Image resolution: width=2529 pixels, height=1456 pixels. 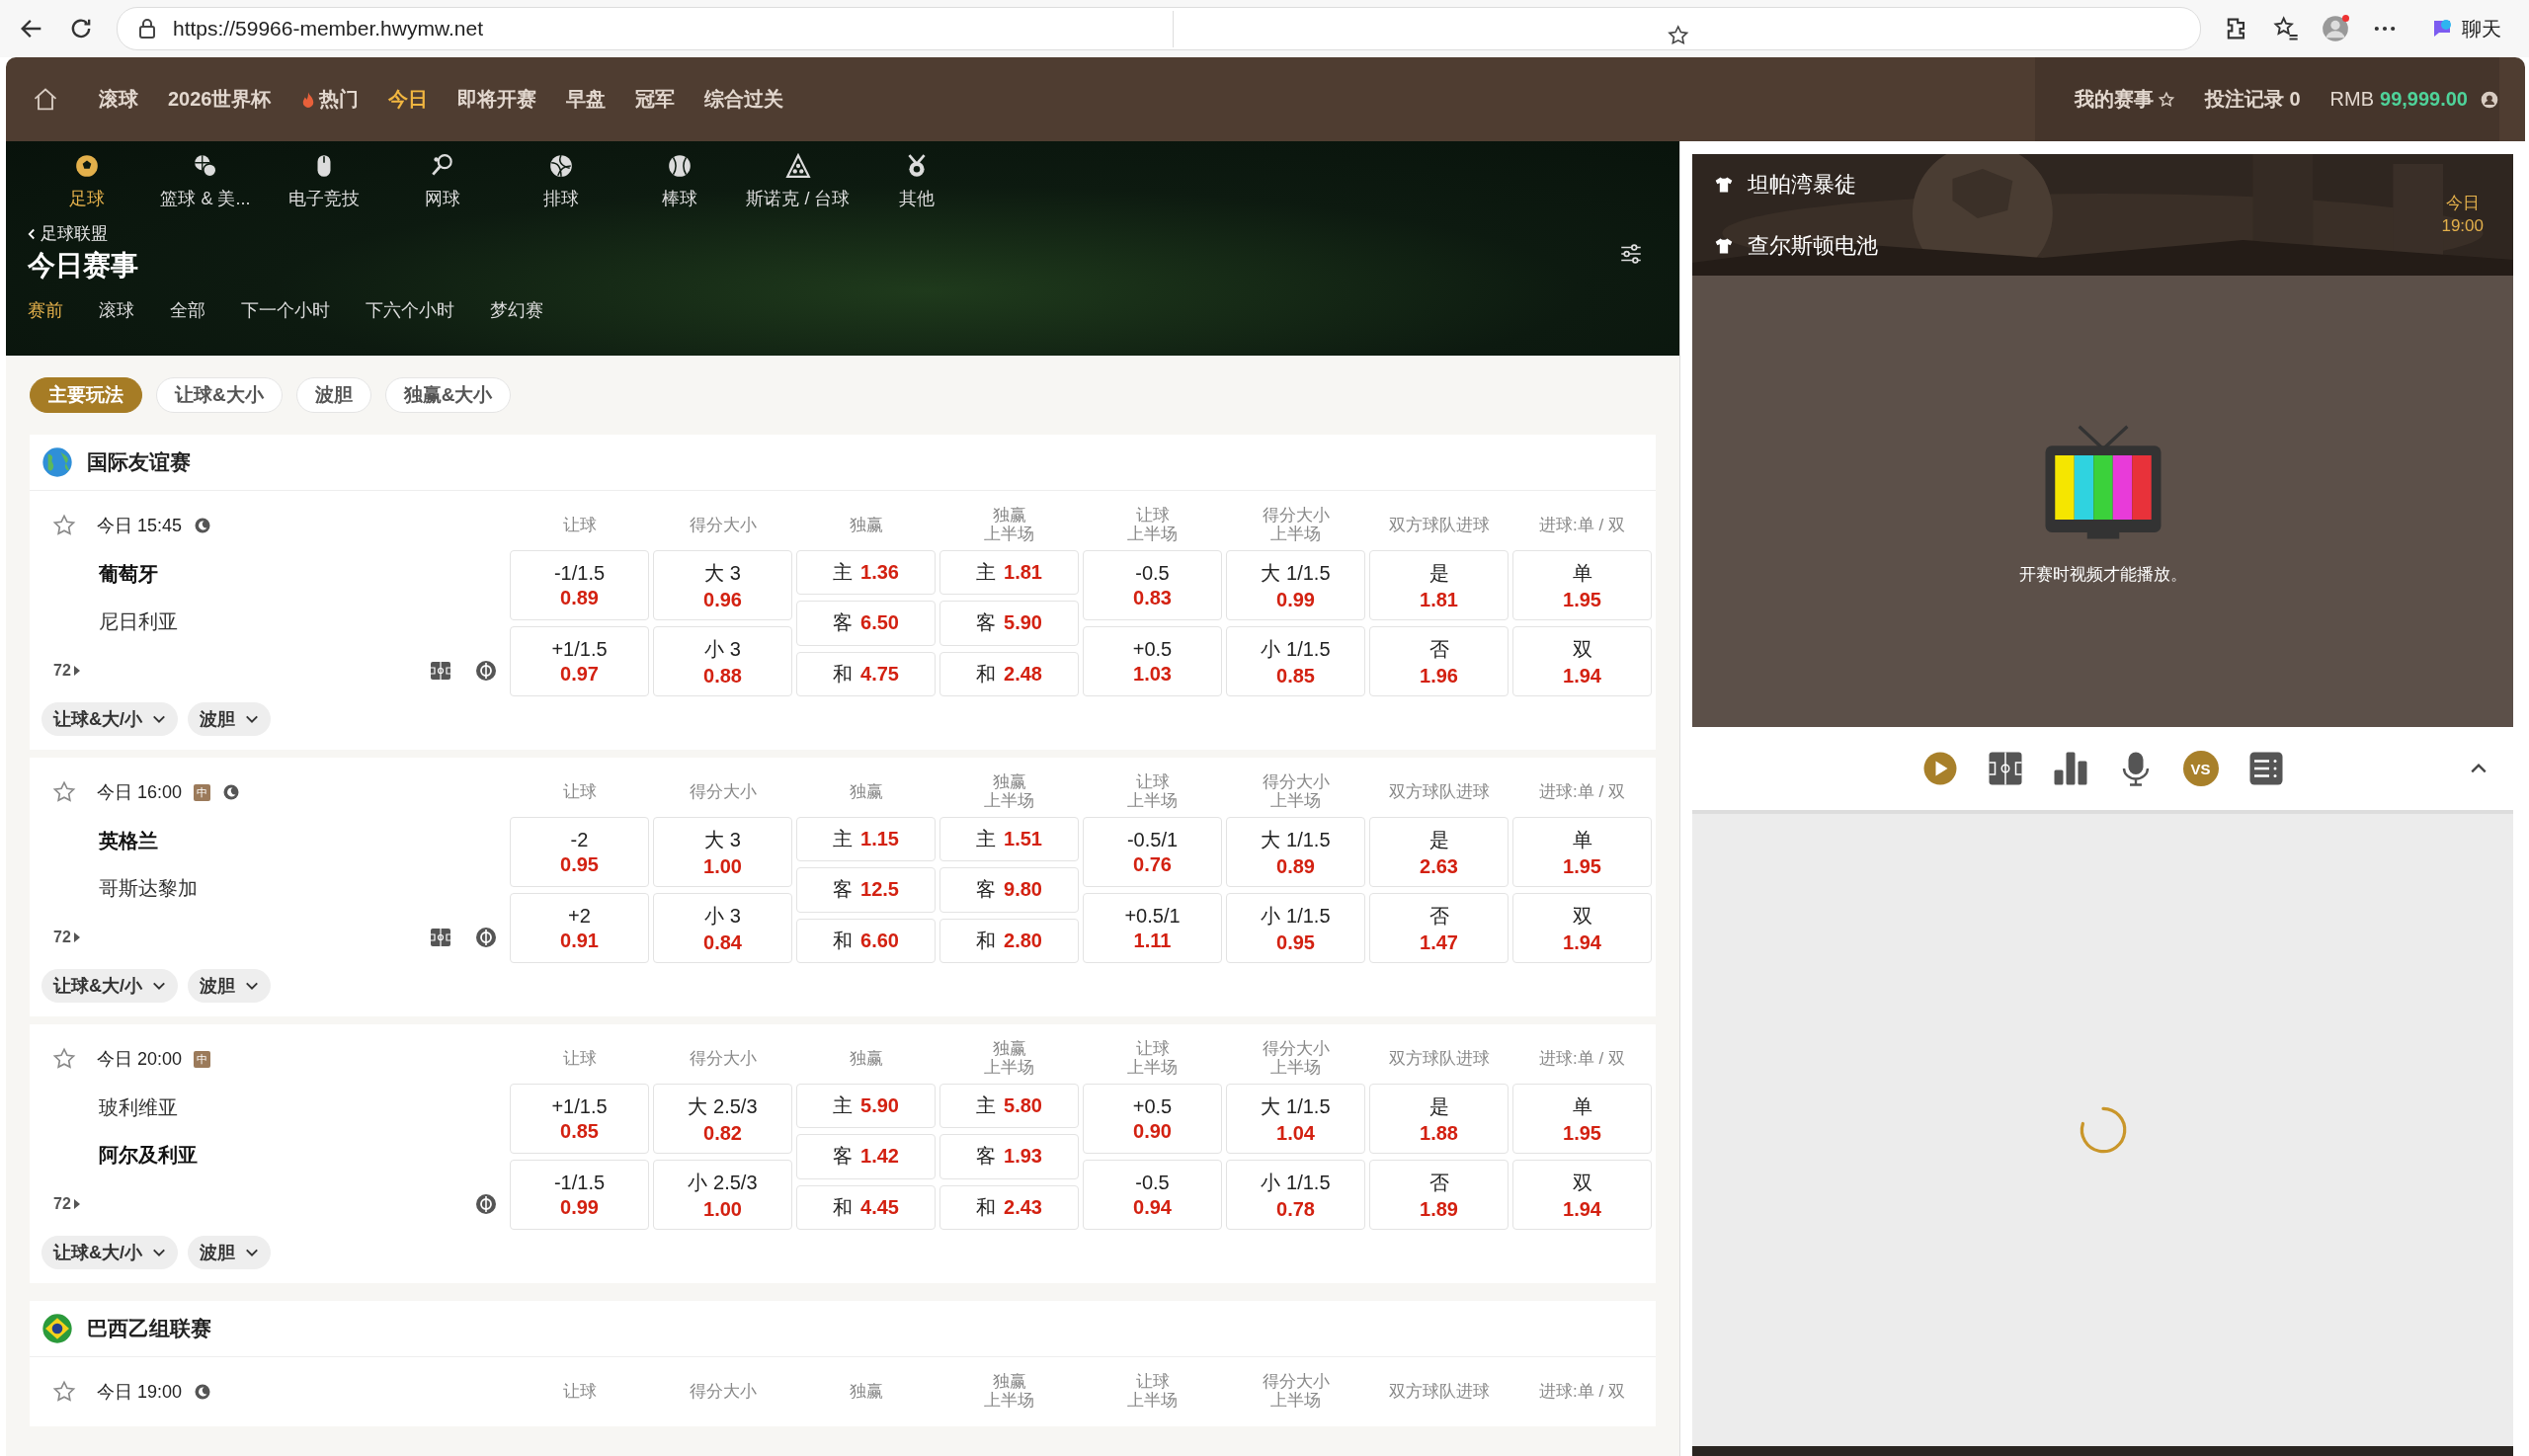 What do you see at coordinates (187, 310) in the screenshot?
I see `time-filter-tab: 全部` at bounding box center [187, 310].